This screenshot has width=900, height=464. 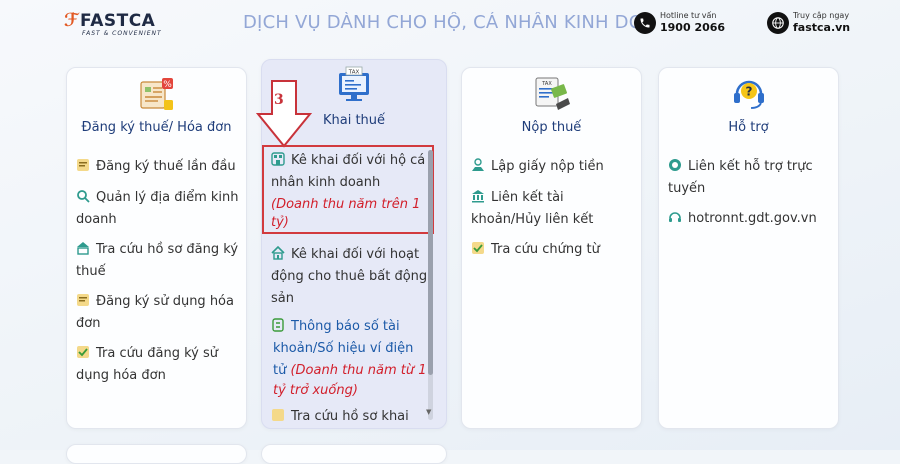 What do you see at coordinates (645, 22) in the screenshot?
I see `phone-icon` at bounding box center [645, 22].